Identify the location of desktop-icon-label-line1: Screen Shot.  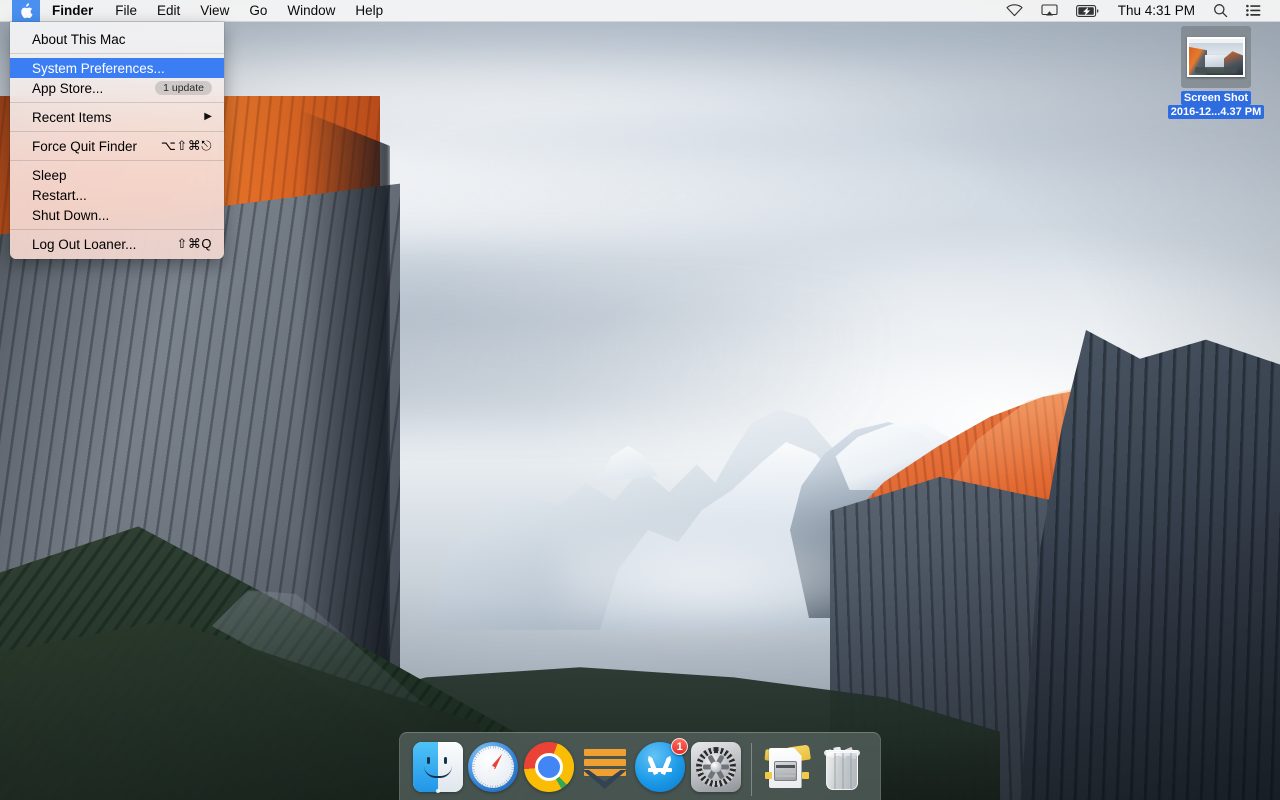
(1216, 98).